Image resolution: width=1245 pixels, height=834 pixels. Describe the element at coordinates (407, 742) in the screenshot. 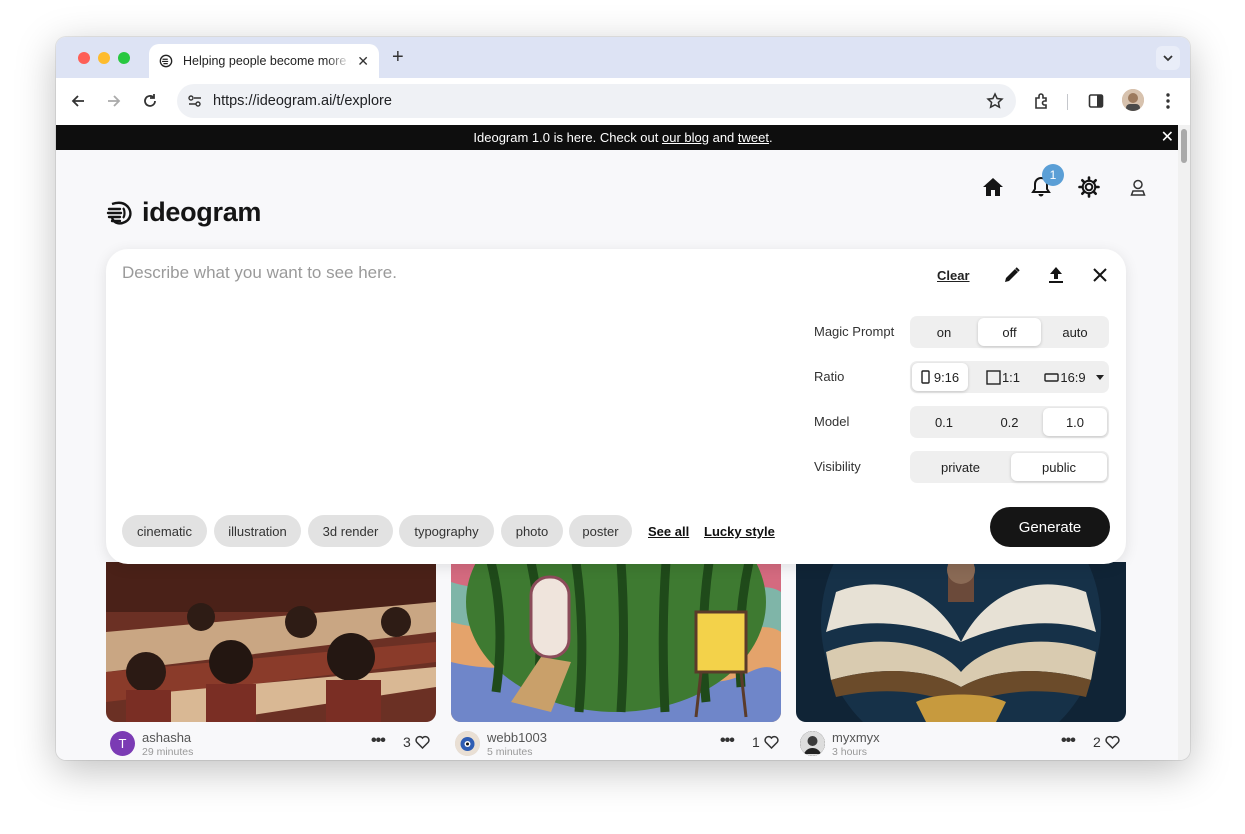

I see `like-count: 3` at that location.